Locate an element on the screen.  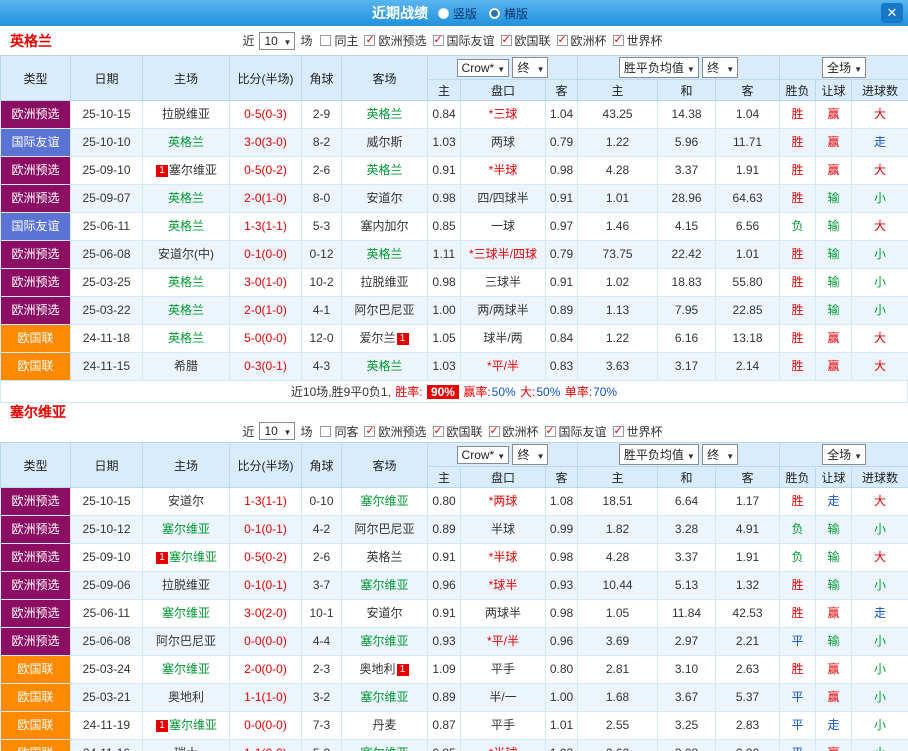
away-team-cell: 爱尔兰 1 is located at coordinates (384, 338).